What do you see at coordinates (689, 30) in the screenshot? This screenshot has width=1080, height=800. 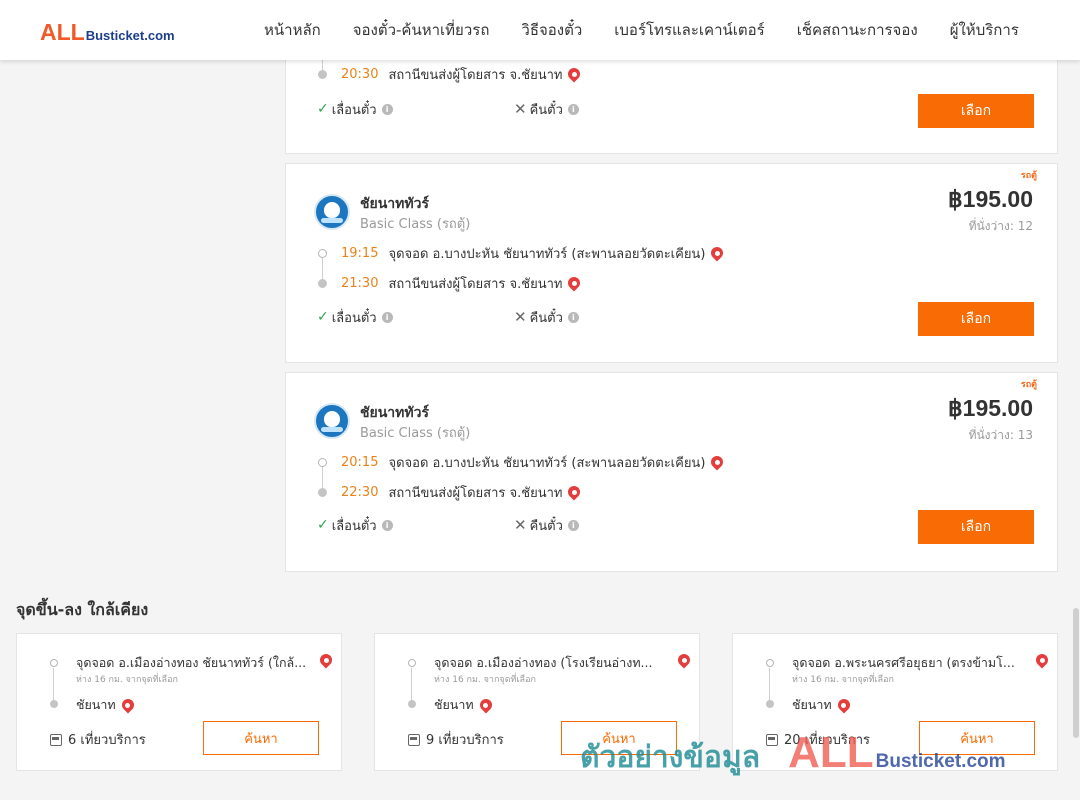 I see `nav-phone-counter: เบอร์โทรและเคาน์เตอร์` at bounding box center [689, 30].